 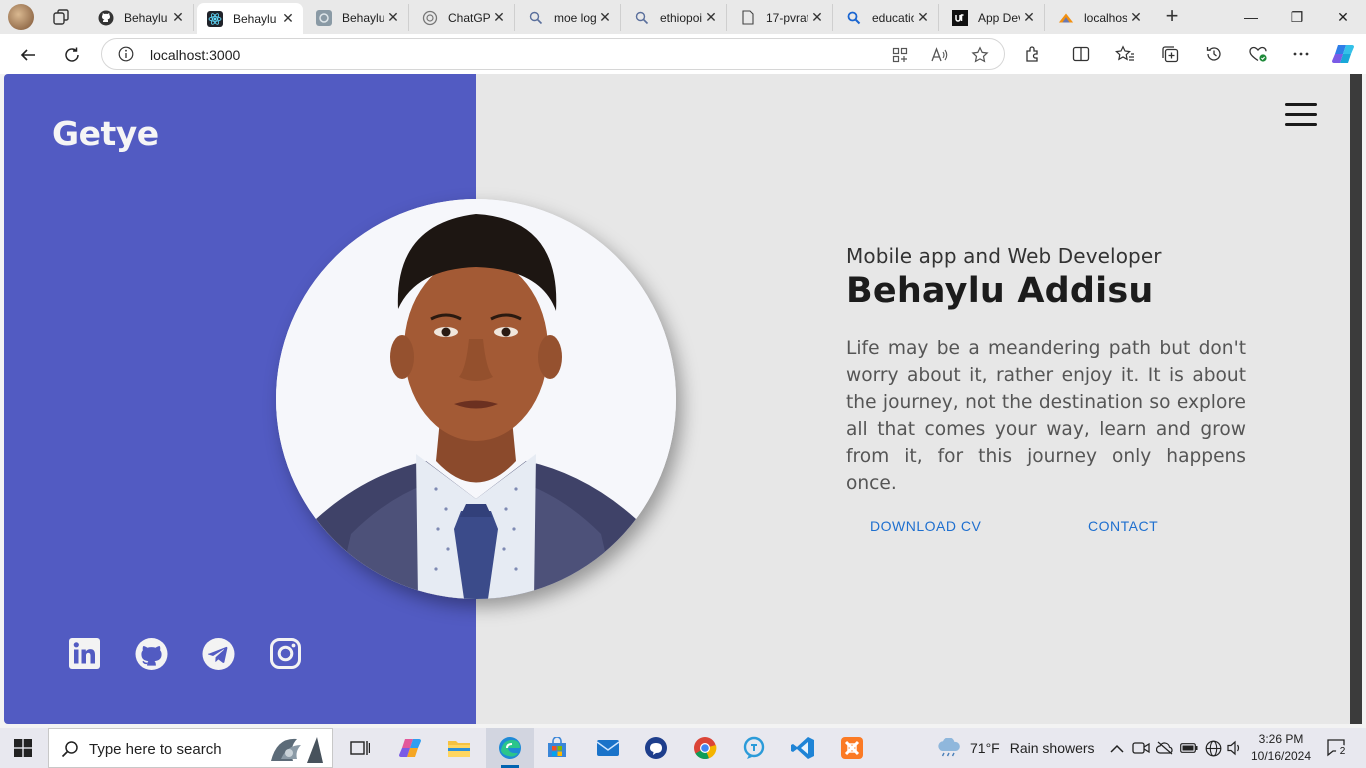 What do you see at coordinates (1301, 115) in the screenshot?
I see `menu-button` at bounding box center [1301, 115].